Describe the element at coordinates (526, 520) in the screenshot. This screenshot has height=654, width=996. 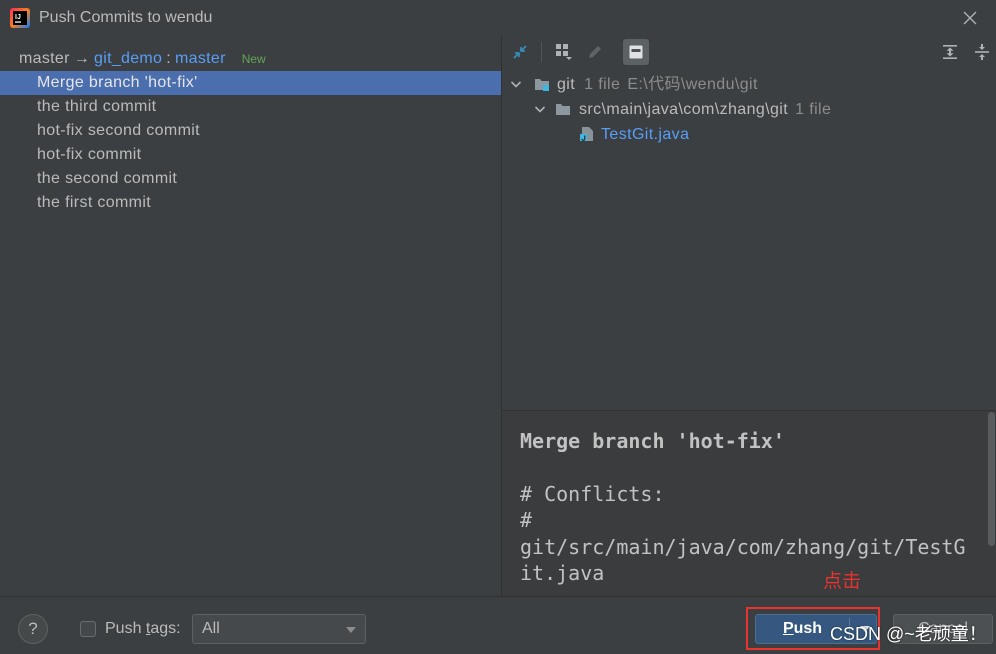
I see `commit-body-line: #` at that location.